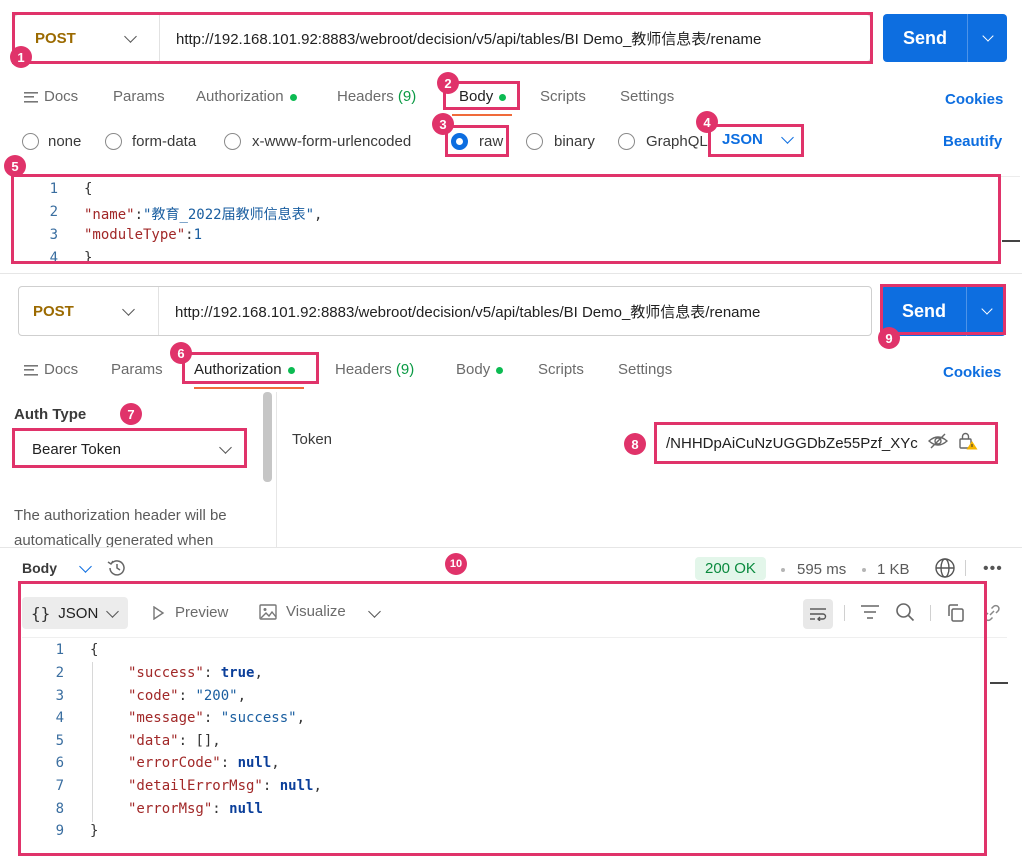 This screenshot has height=857, width=1022. What do you see at coordinates (889, 338) in the screenshot?
I see `marker-9: 9` at bounding box center [889, 338].